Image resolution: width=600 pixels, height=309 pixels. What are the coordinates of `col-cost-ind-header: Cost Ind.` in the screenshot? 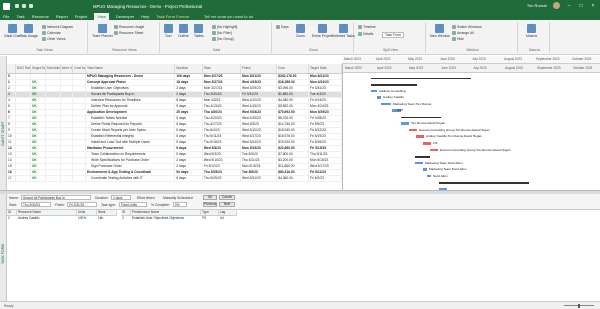 It's located at (79, 69).